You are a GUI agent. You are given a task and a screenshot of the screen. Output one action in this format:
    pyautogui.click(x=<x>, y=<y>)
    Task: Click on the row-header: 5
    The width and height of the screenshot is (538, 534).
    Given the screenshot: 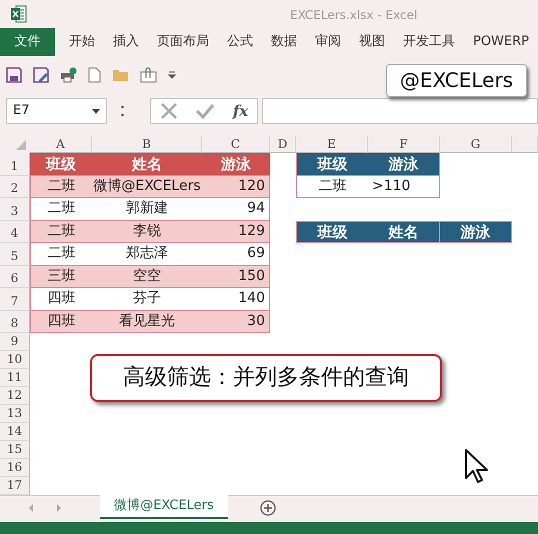 What is the action you would take?
    pyautogui.click(x=15, y=254)
    